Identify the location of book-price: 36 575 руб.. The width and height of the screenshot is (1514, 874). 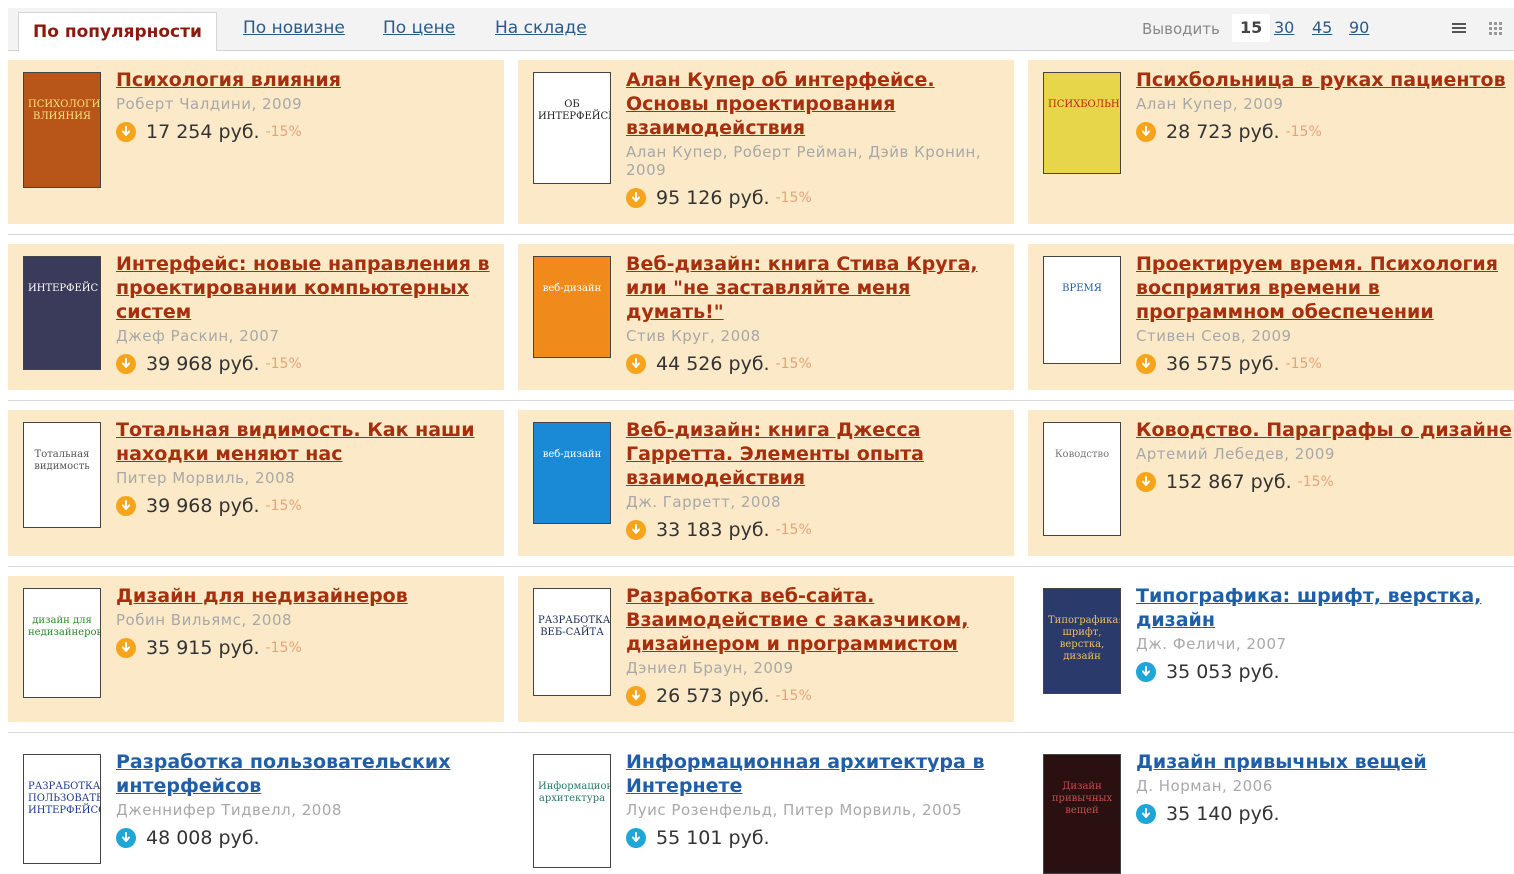
(1223, 364).